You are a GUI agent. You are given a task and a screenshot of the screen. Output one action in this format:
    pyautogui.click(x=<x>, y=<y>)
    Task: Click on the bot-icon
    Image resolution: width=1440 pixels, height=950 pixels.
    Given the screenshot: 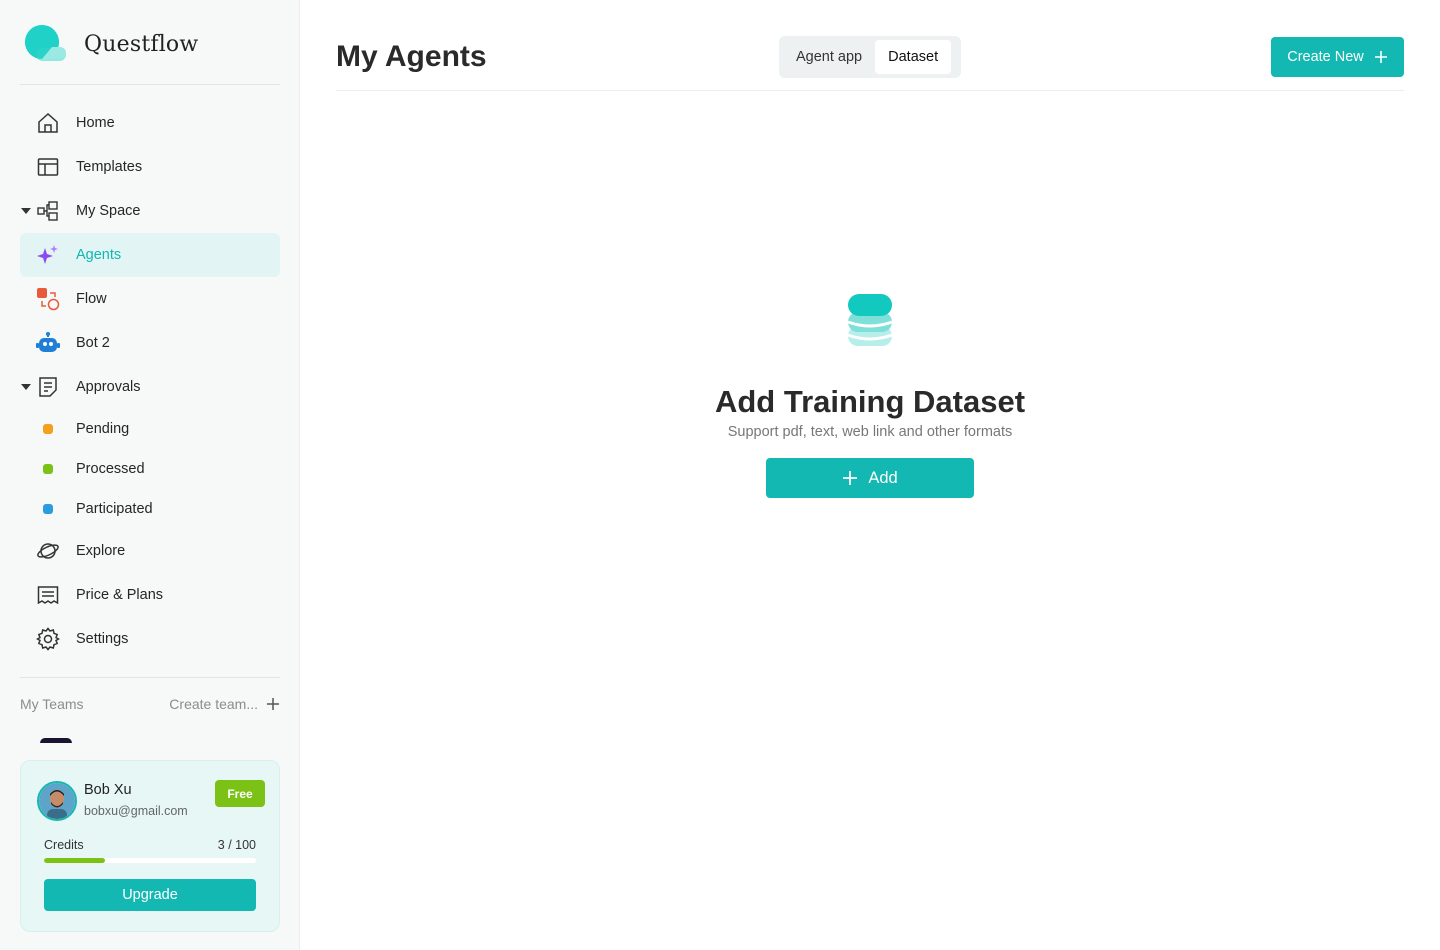 What is the action you would take?
    pyautogui.click(x=48, y=343)
    